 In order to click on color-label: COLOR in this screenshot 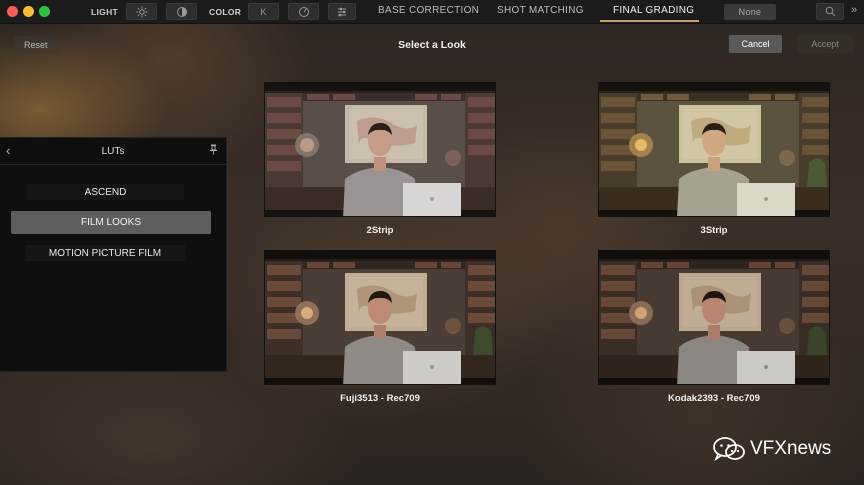, I will do `click(225, 12)`.